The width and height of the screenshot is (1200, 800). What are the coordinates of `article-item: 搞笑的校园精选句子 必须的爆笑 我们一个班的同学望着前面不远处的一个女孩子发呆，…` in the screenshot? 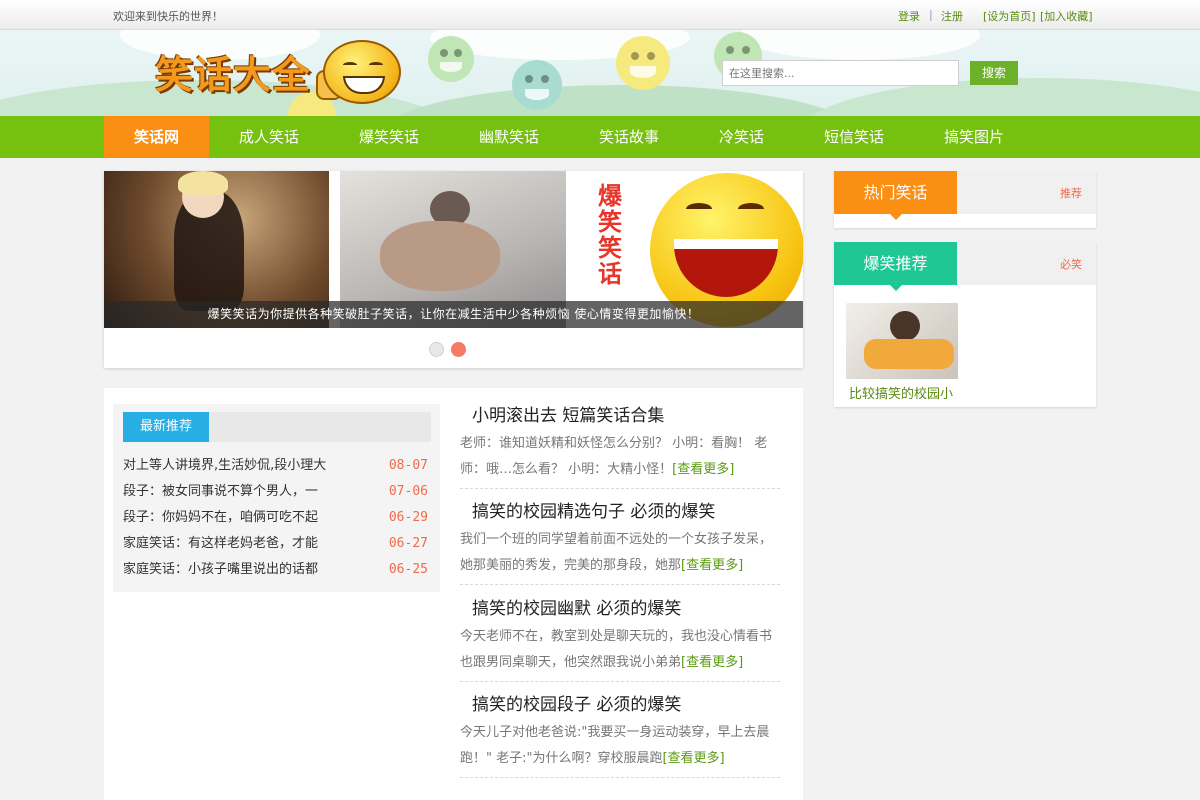 It's located at (620, 541).